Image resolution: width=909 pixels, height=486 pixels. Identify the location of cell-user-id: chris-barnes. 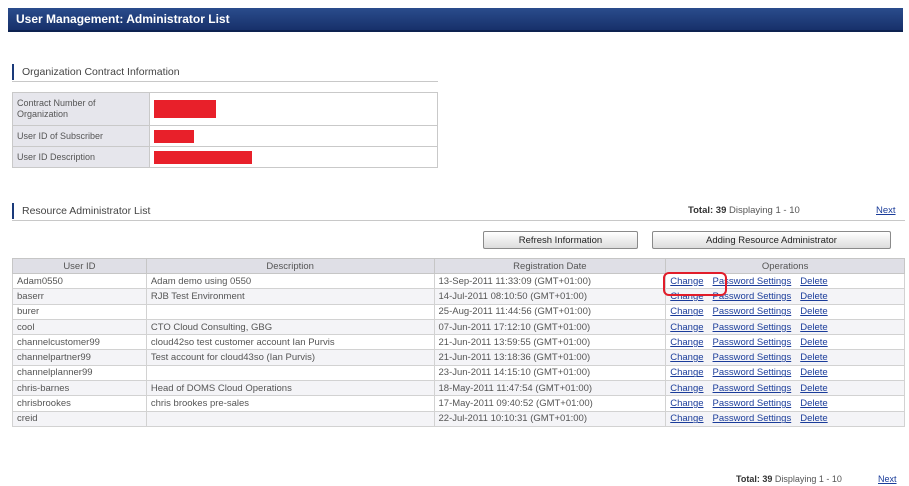
(79, 388).